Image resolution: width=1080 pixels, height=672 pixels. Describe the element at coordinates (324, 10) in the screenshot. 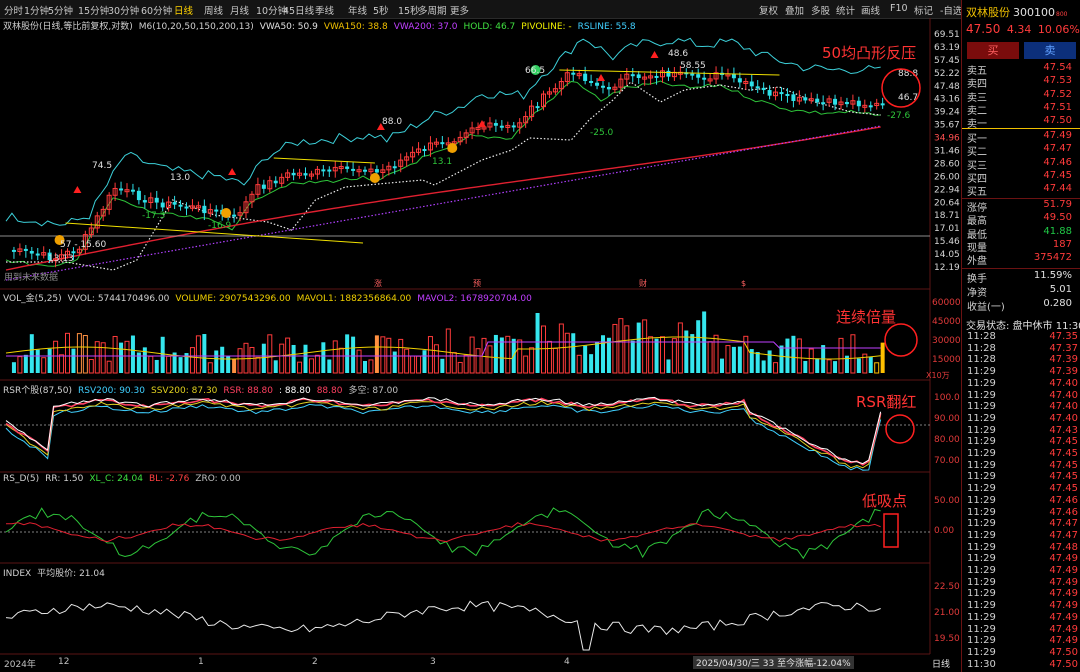

I see `period-tab-11: 季线` at that location.